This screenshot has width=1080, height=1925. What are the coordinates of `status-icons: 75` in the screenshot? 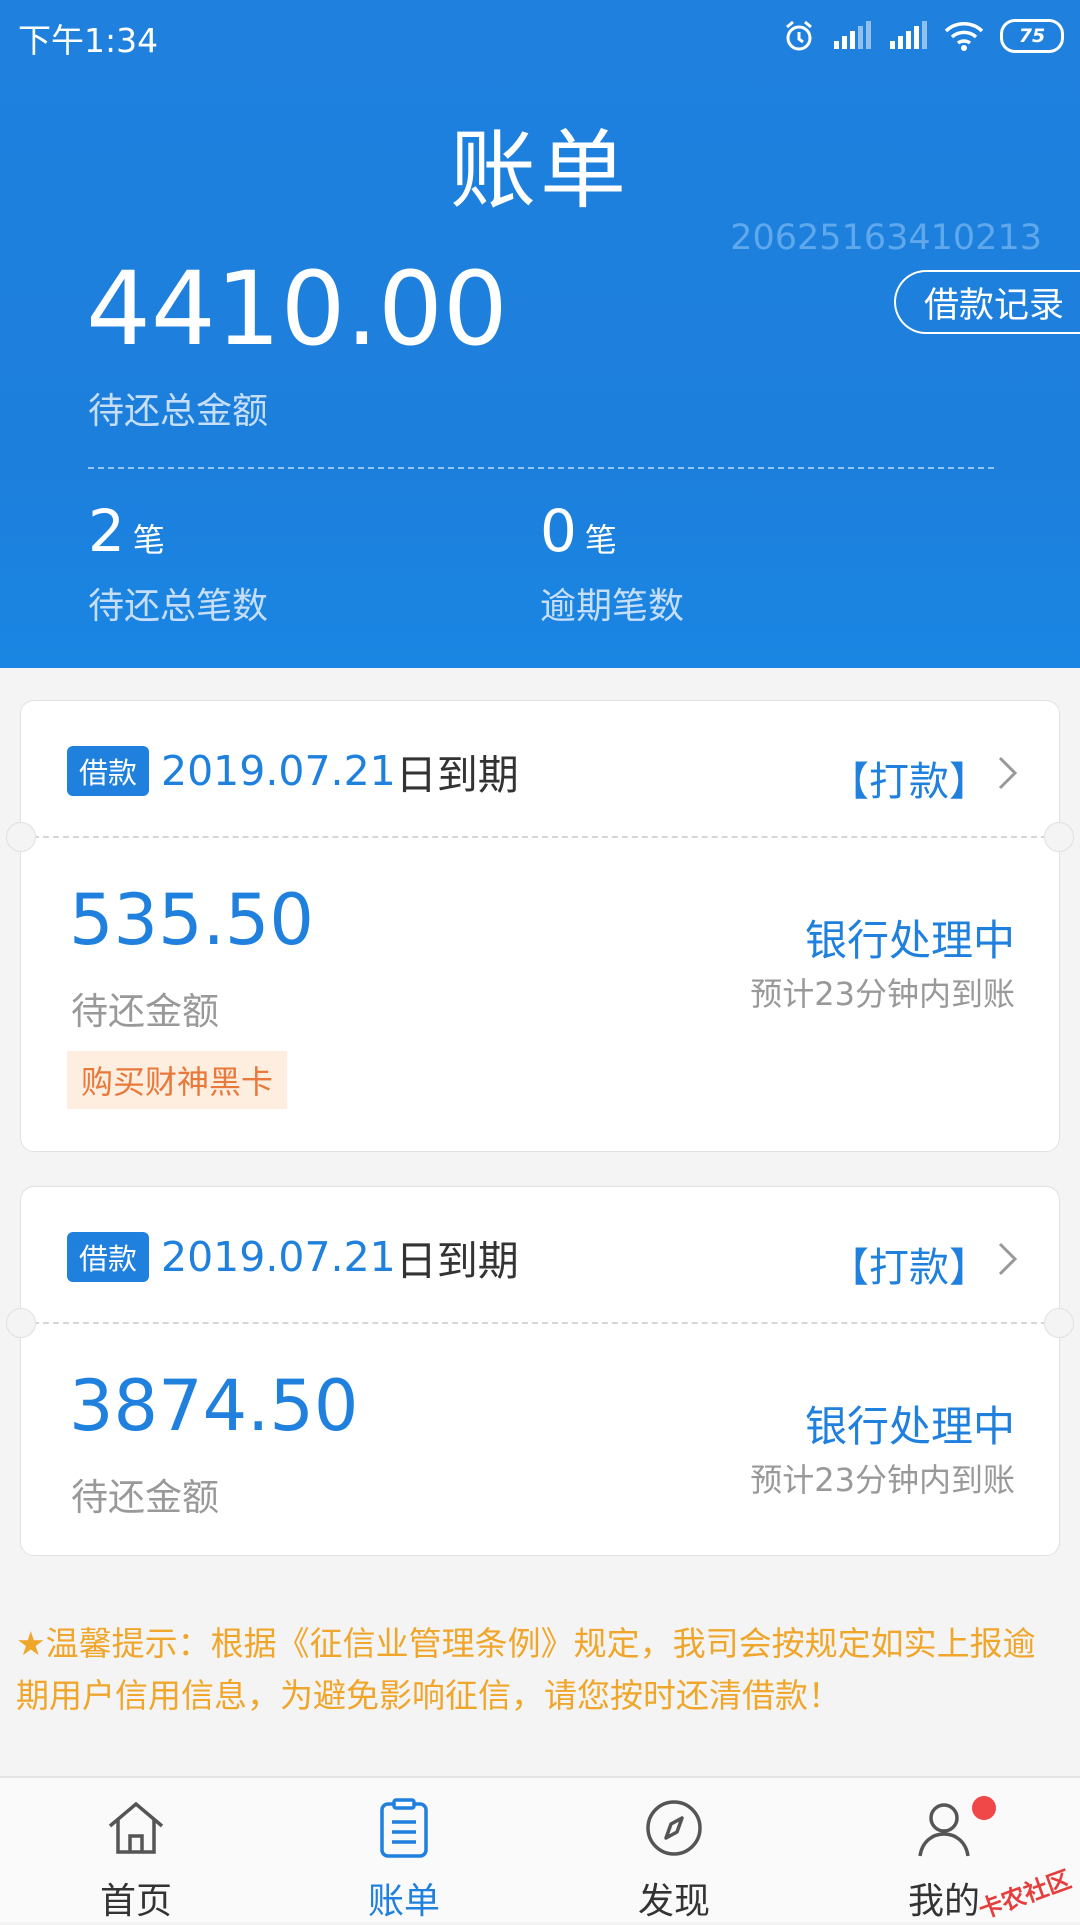 It's located at (923, 36).